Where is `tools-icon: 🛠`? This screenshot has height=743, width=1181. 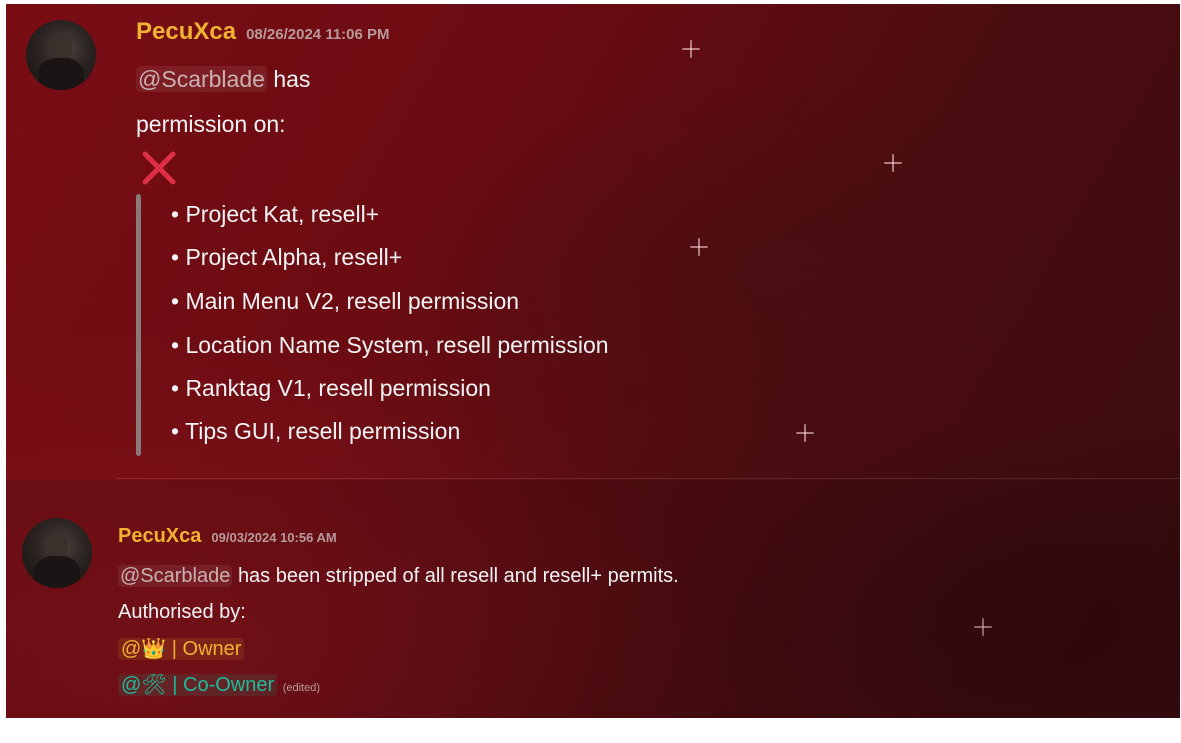
tools-icon: 🛠 is located at coordinates (154, 685).